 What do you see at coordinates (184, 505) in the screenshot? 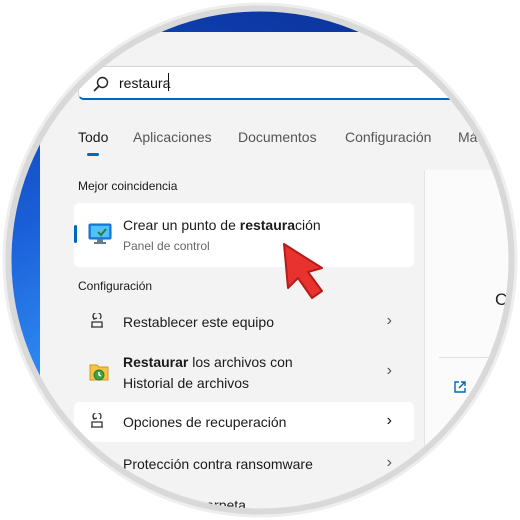
I see `settings-item-label: Acceso a la carpeta` at bounding box center [184, 505].